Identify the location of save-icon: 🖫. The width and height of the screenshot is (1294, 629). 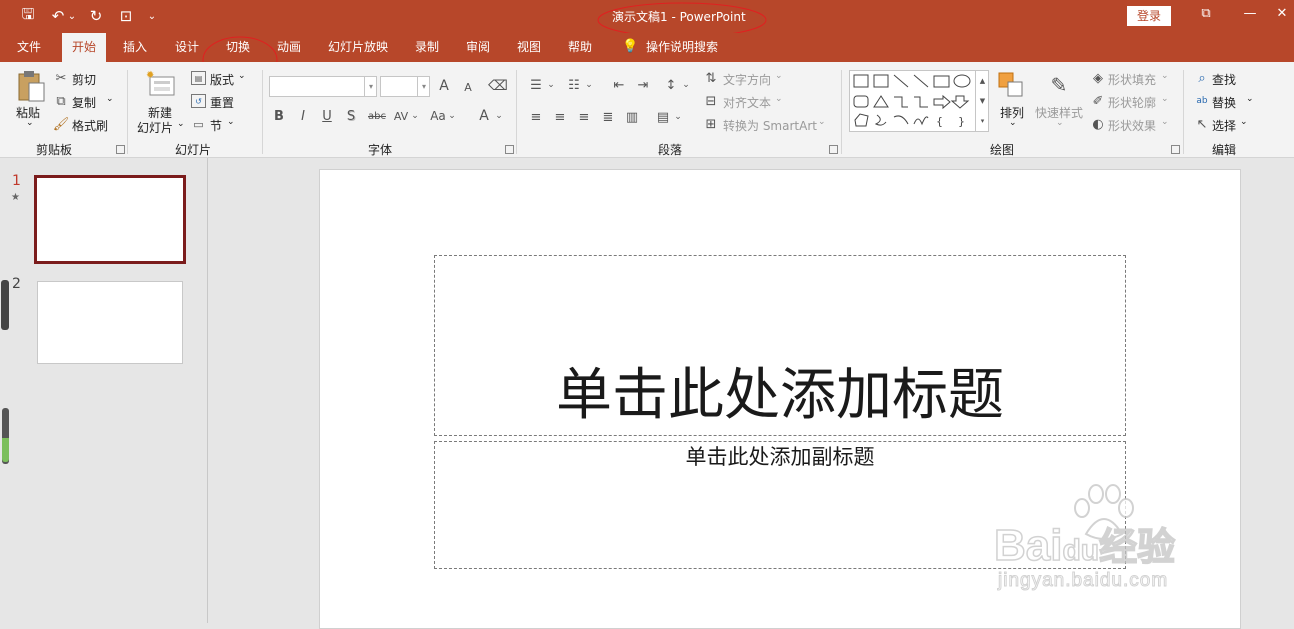
(28, 15).